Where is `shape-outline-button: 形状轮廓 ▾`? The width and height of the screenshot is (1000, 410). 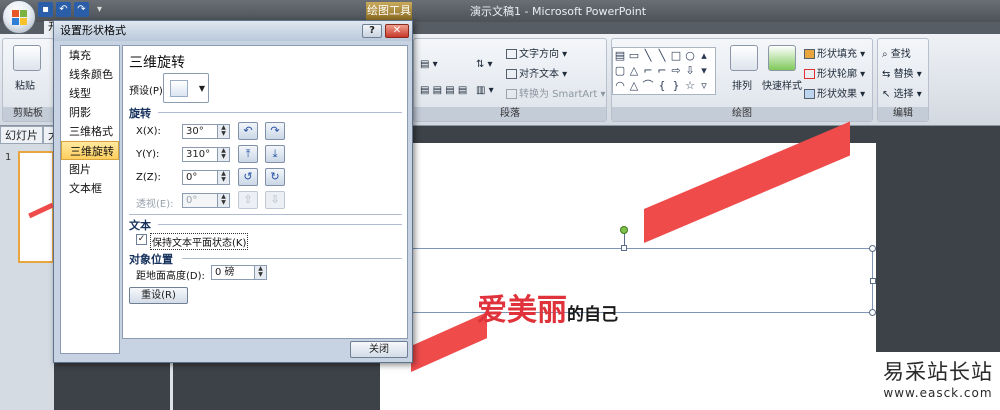 shape-outline-button: 形状轮廓 ▾ is located at coordinates (834, 72).